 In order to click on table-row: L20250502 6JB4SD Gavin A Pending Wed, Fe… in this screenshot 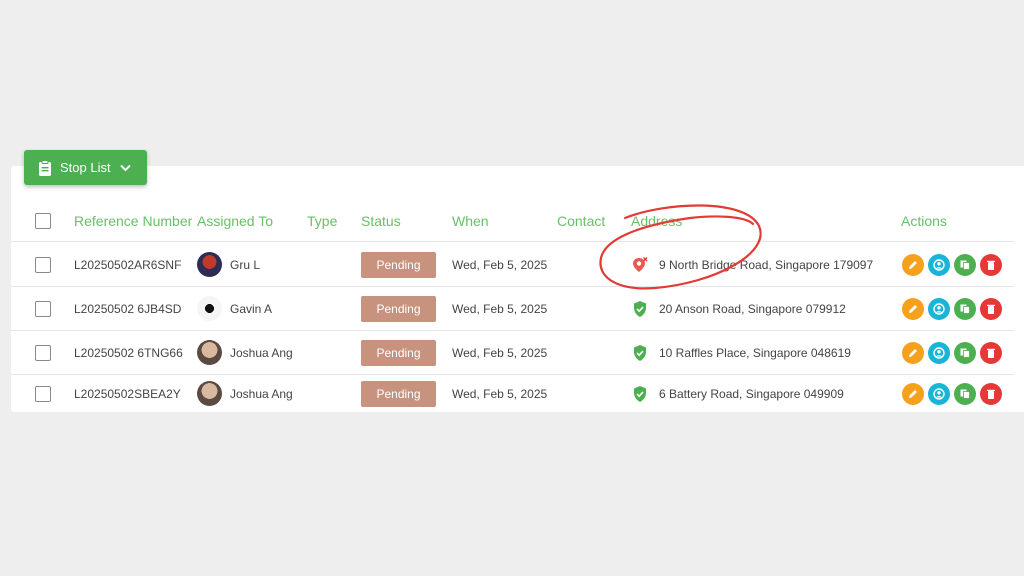, I will do `click(512, 309)`.